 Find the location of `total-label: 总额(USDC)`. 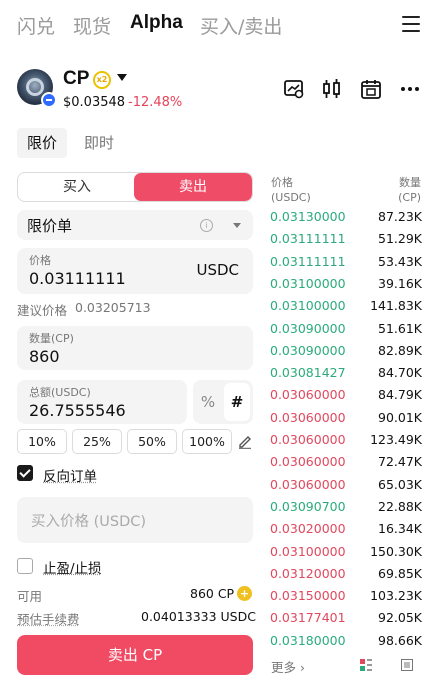

total-label: 总额(USDC) is located at coordinates (60, 392).